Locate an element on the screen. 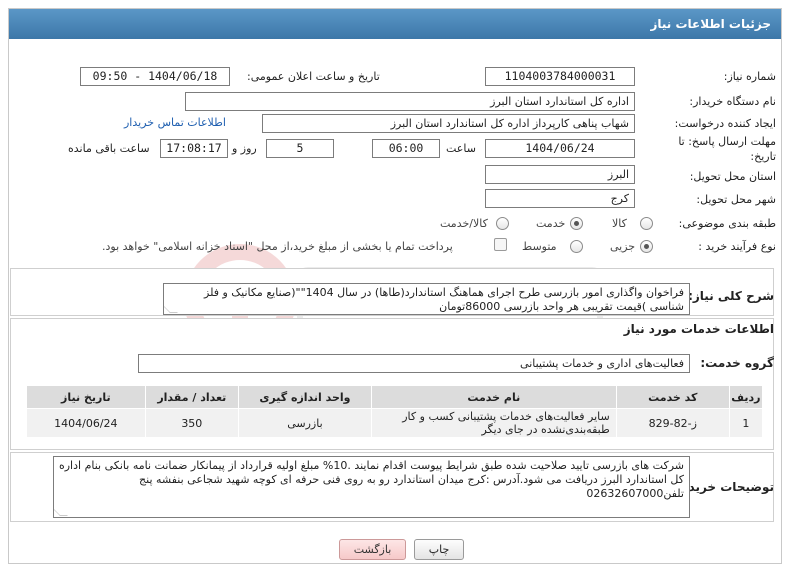  province-label: استان محل تحویل: is located at coordinates (732, 176).